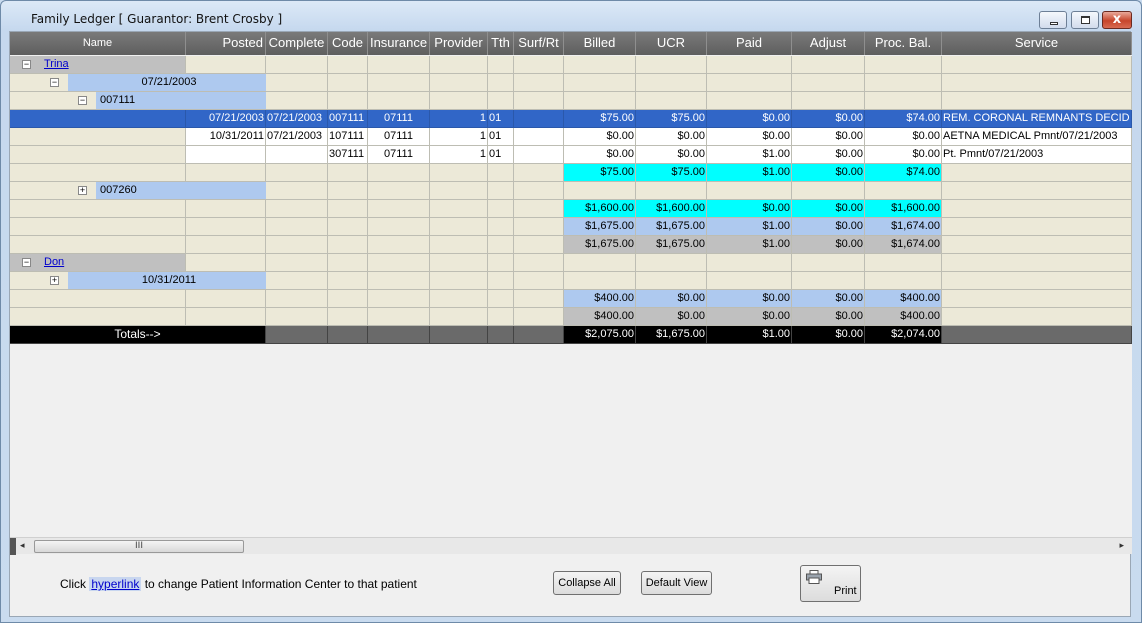  What do you see at coordinates (749, 65) in the screenshot?
I see `cell-paid` at bounding box center [749, 65].